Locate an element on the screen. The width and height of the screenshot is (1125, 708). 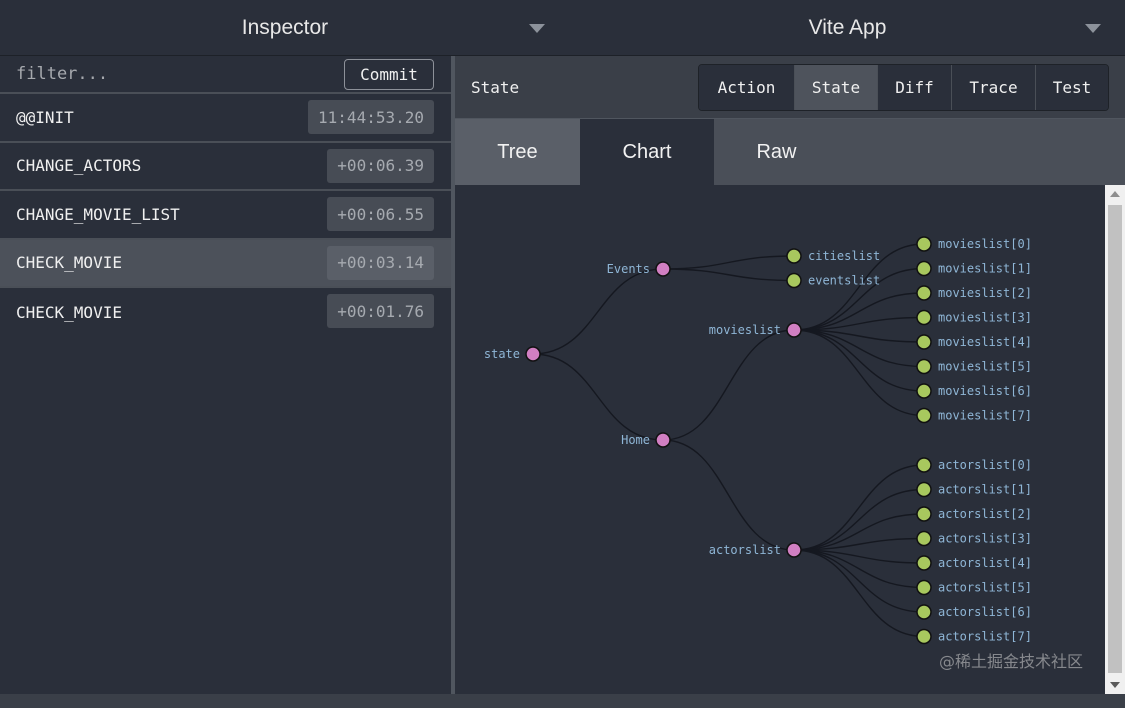
tree-node-label: movieslist[7] is located at coordinates (985, 416).